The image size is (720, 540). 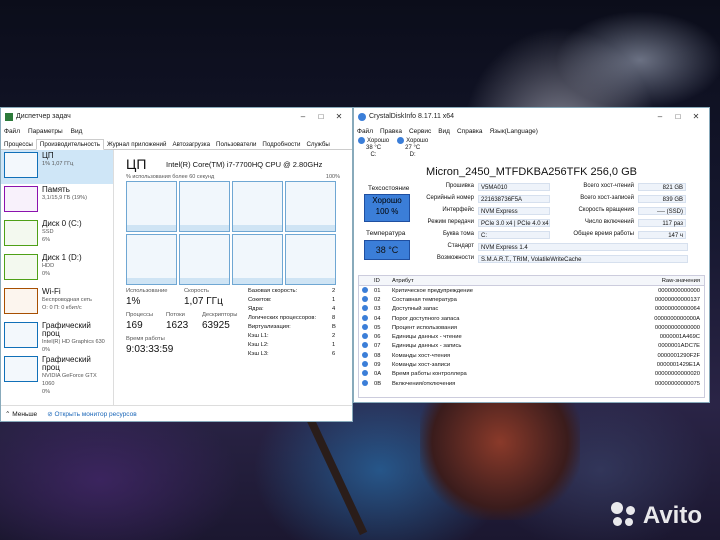 I want to click on health-status-badge: Хорошо 100 %, so click(x=387, y=208).